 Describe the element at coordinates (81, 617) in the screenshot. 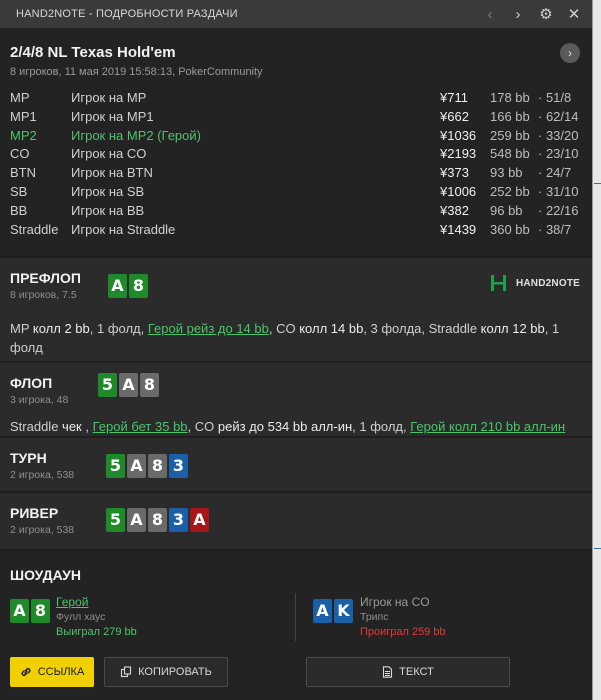

I see `hero-hand-rank: Фулл хаус` at that location.